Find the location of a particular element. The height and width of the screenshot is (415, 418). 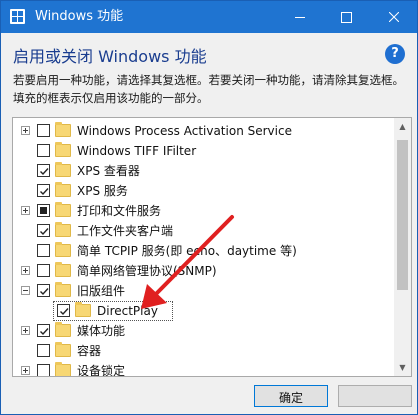

feature-row: Windows Process Activation Service is located at coordinates (204, 131).